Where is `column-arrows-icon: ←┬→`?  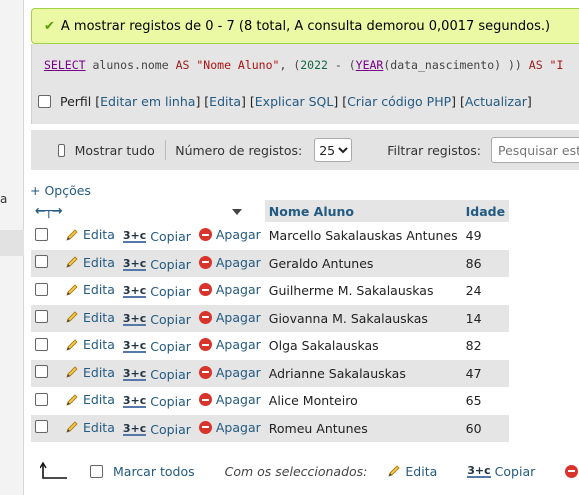
column-arrows-icon: ←┬→ is located at coordinates (49, 211).